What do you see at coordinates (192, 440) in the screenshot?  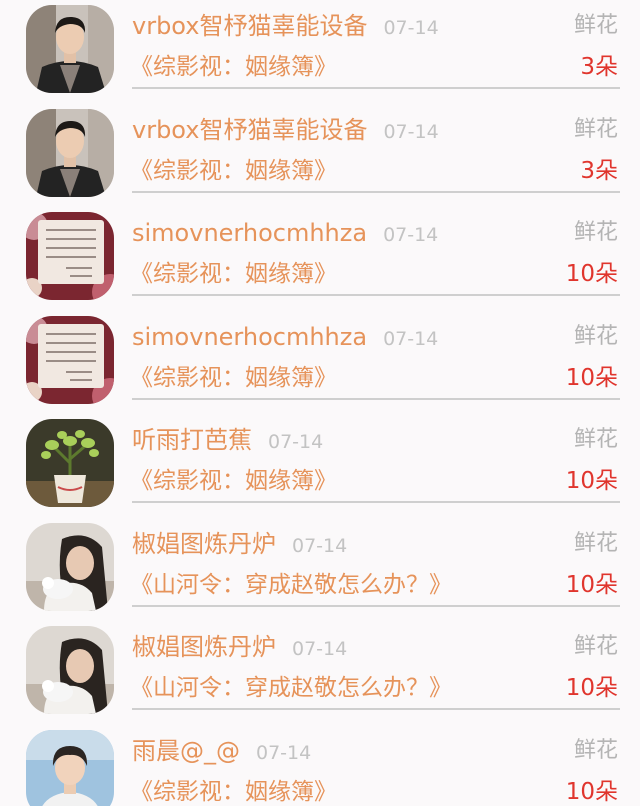 I see `username-text: 听雨打芭蕉` at bounding box center [192, 440].